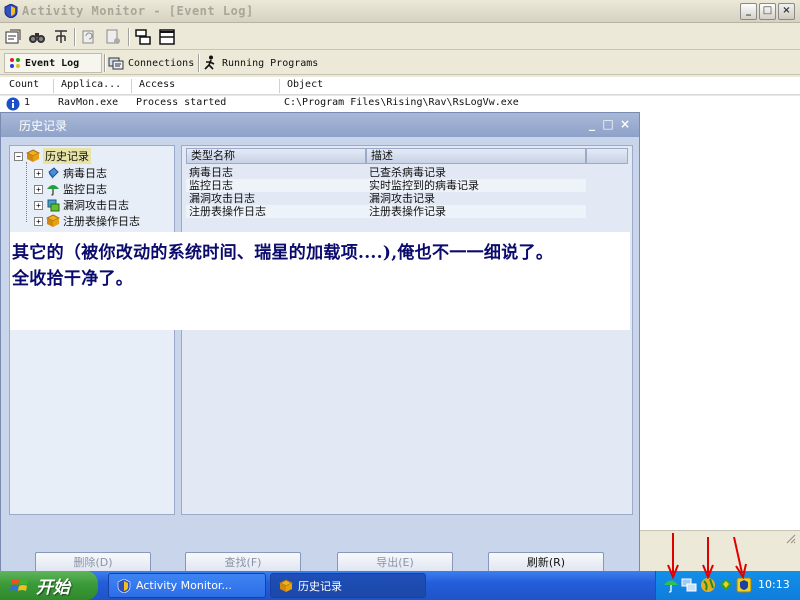 This screenshot has width=800, height=600. I want to click on tab-event-log: Event Log, so click(53, 63).